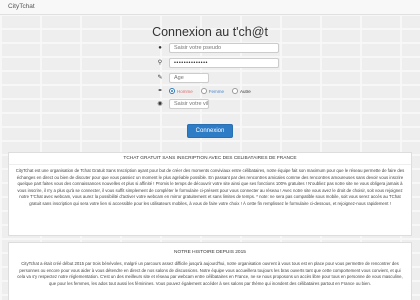 Image resolution: width=420 pixels, height=300 pixels. Describe the element at coordinates (160, 91) in the screenshot. I see `gender-icon: ⚭` at that location.